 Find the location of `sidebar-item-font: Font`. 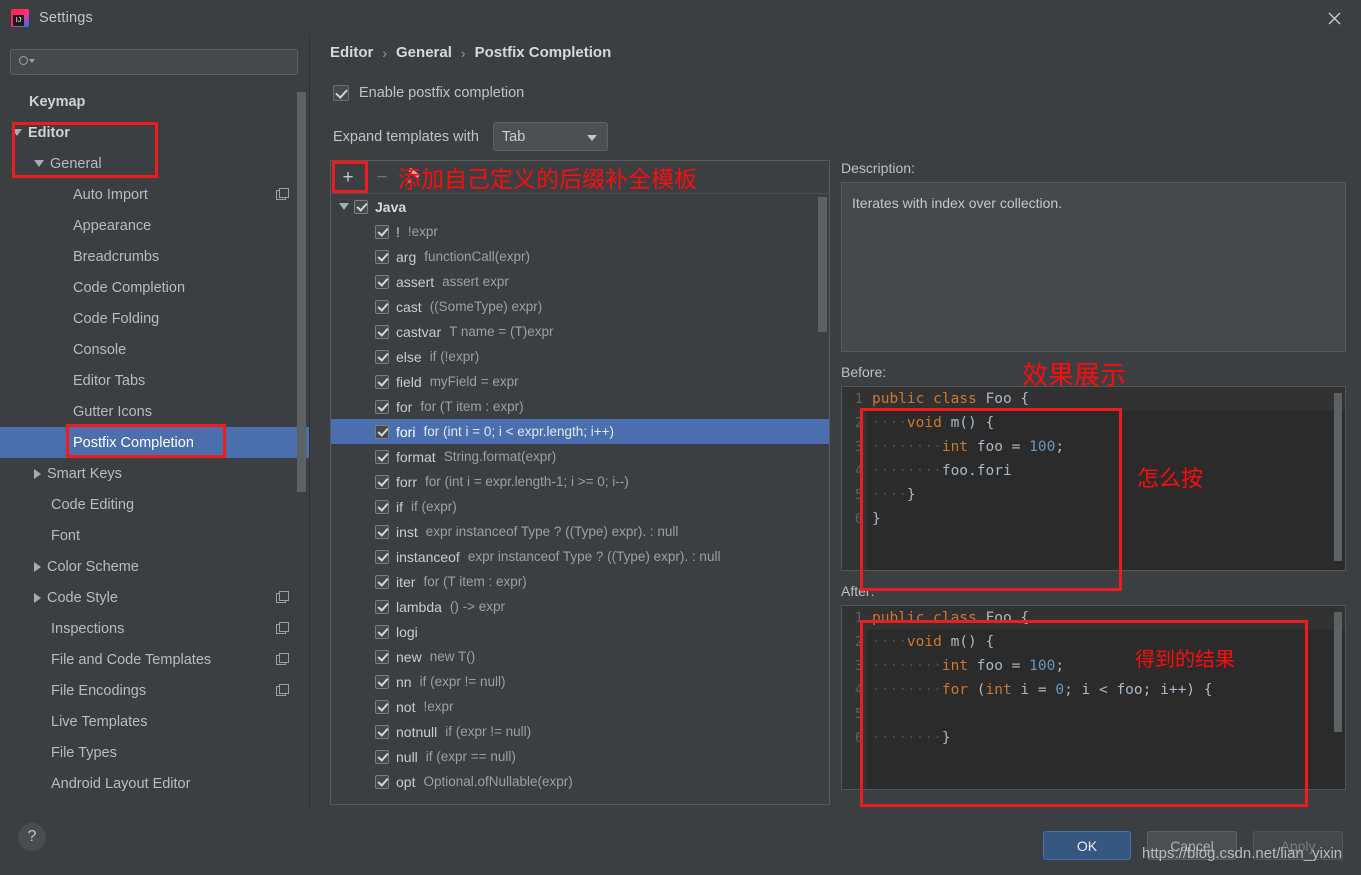

sidebar-item-font: Font is located at coordinates (154, 535).